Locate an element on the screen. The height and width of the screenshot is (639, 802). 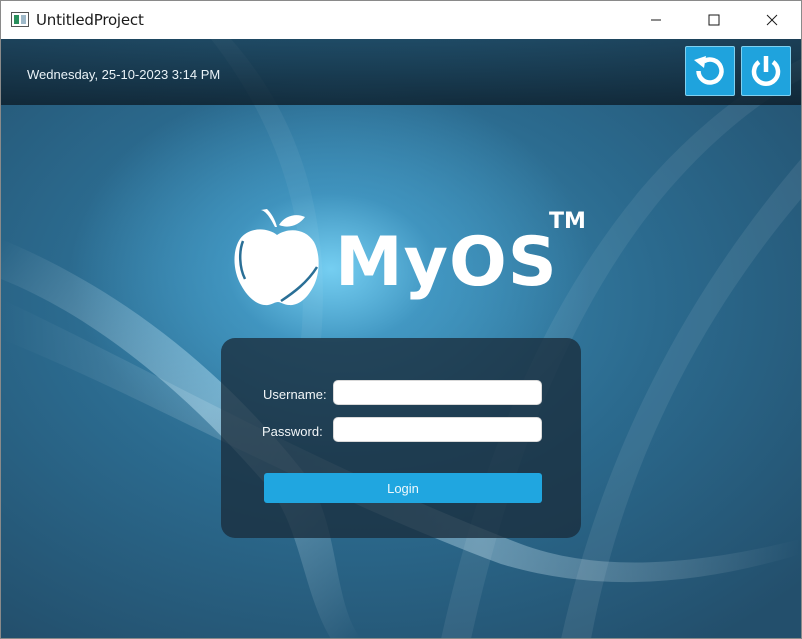
maximize-button is located at coordinates (714, 20).